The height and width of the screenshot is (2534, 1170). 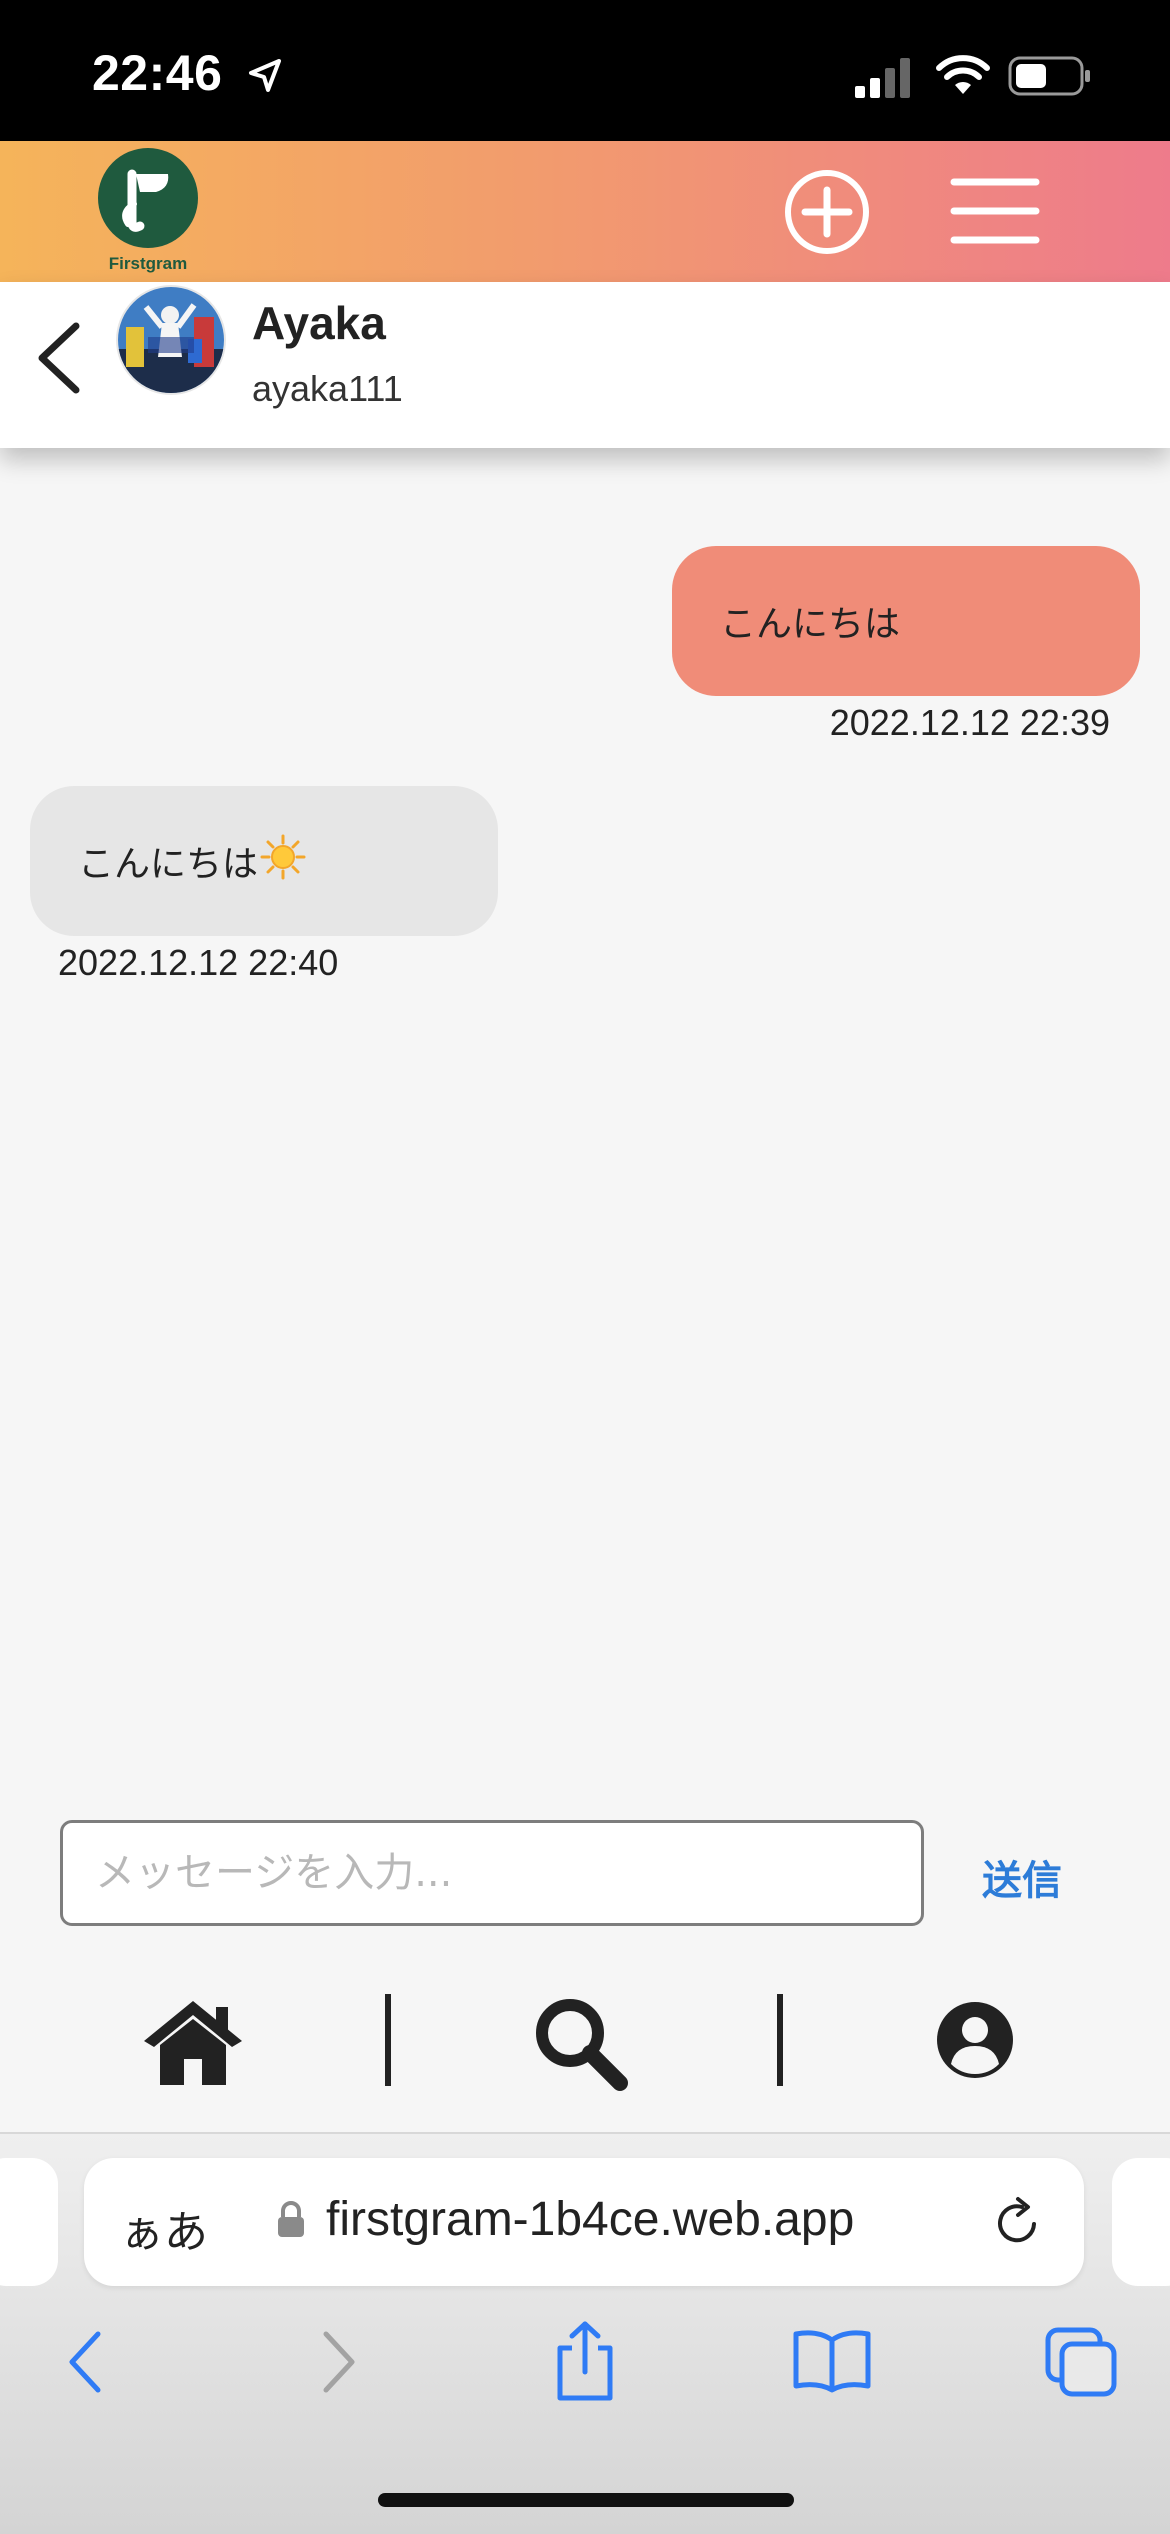 I want to click on received-message-timestamp: 2022.12.12 22:40, so click(x=198, y=962).